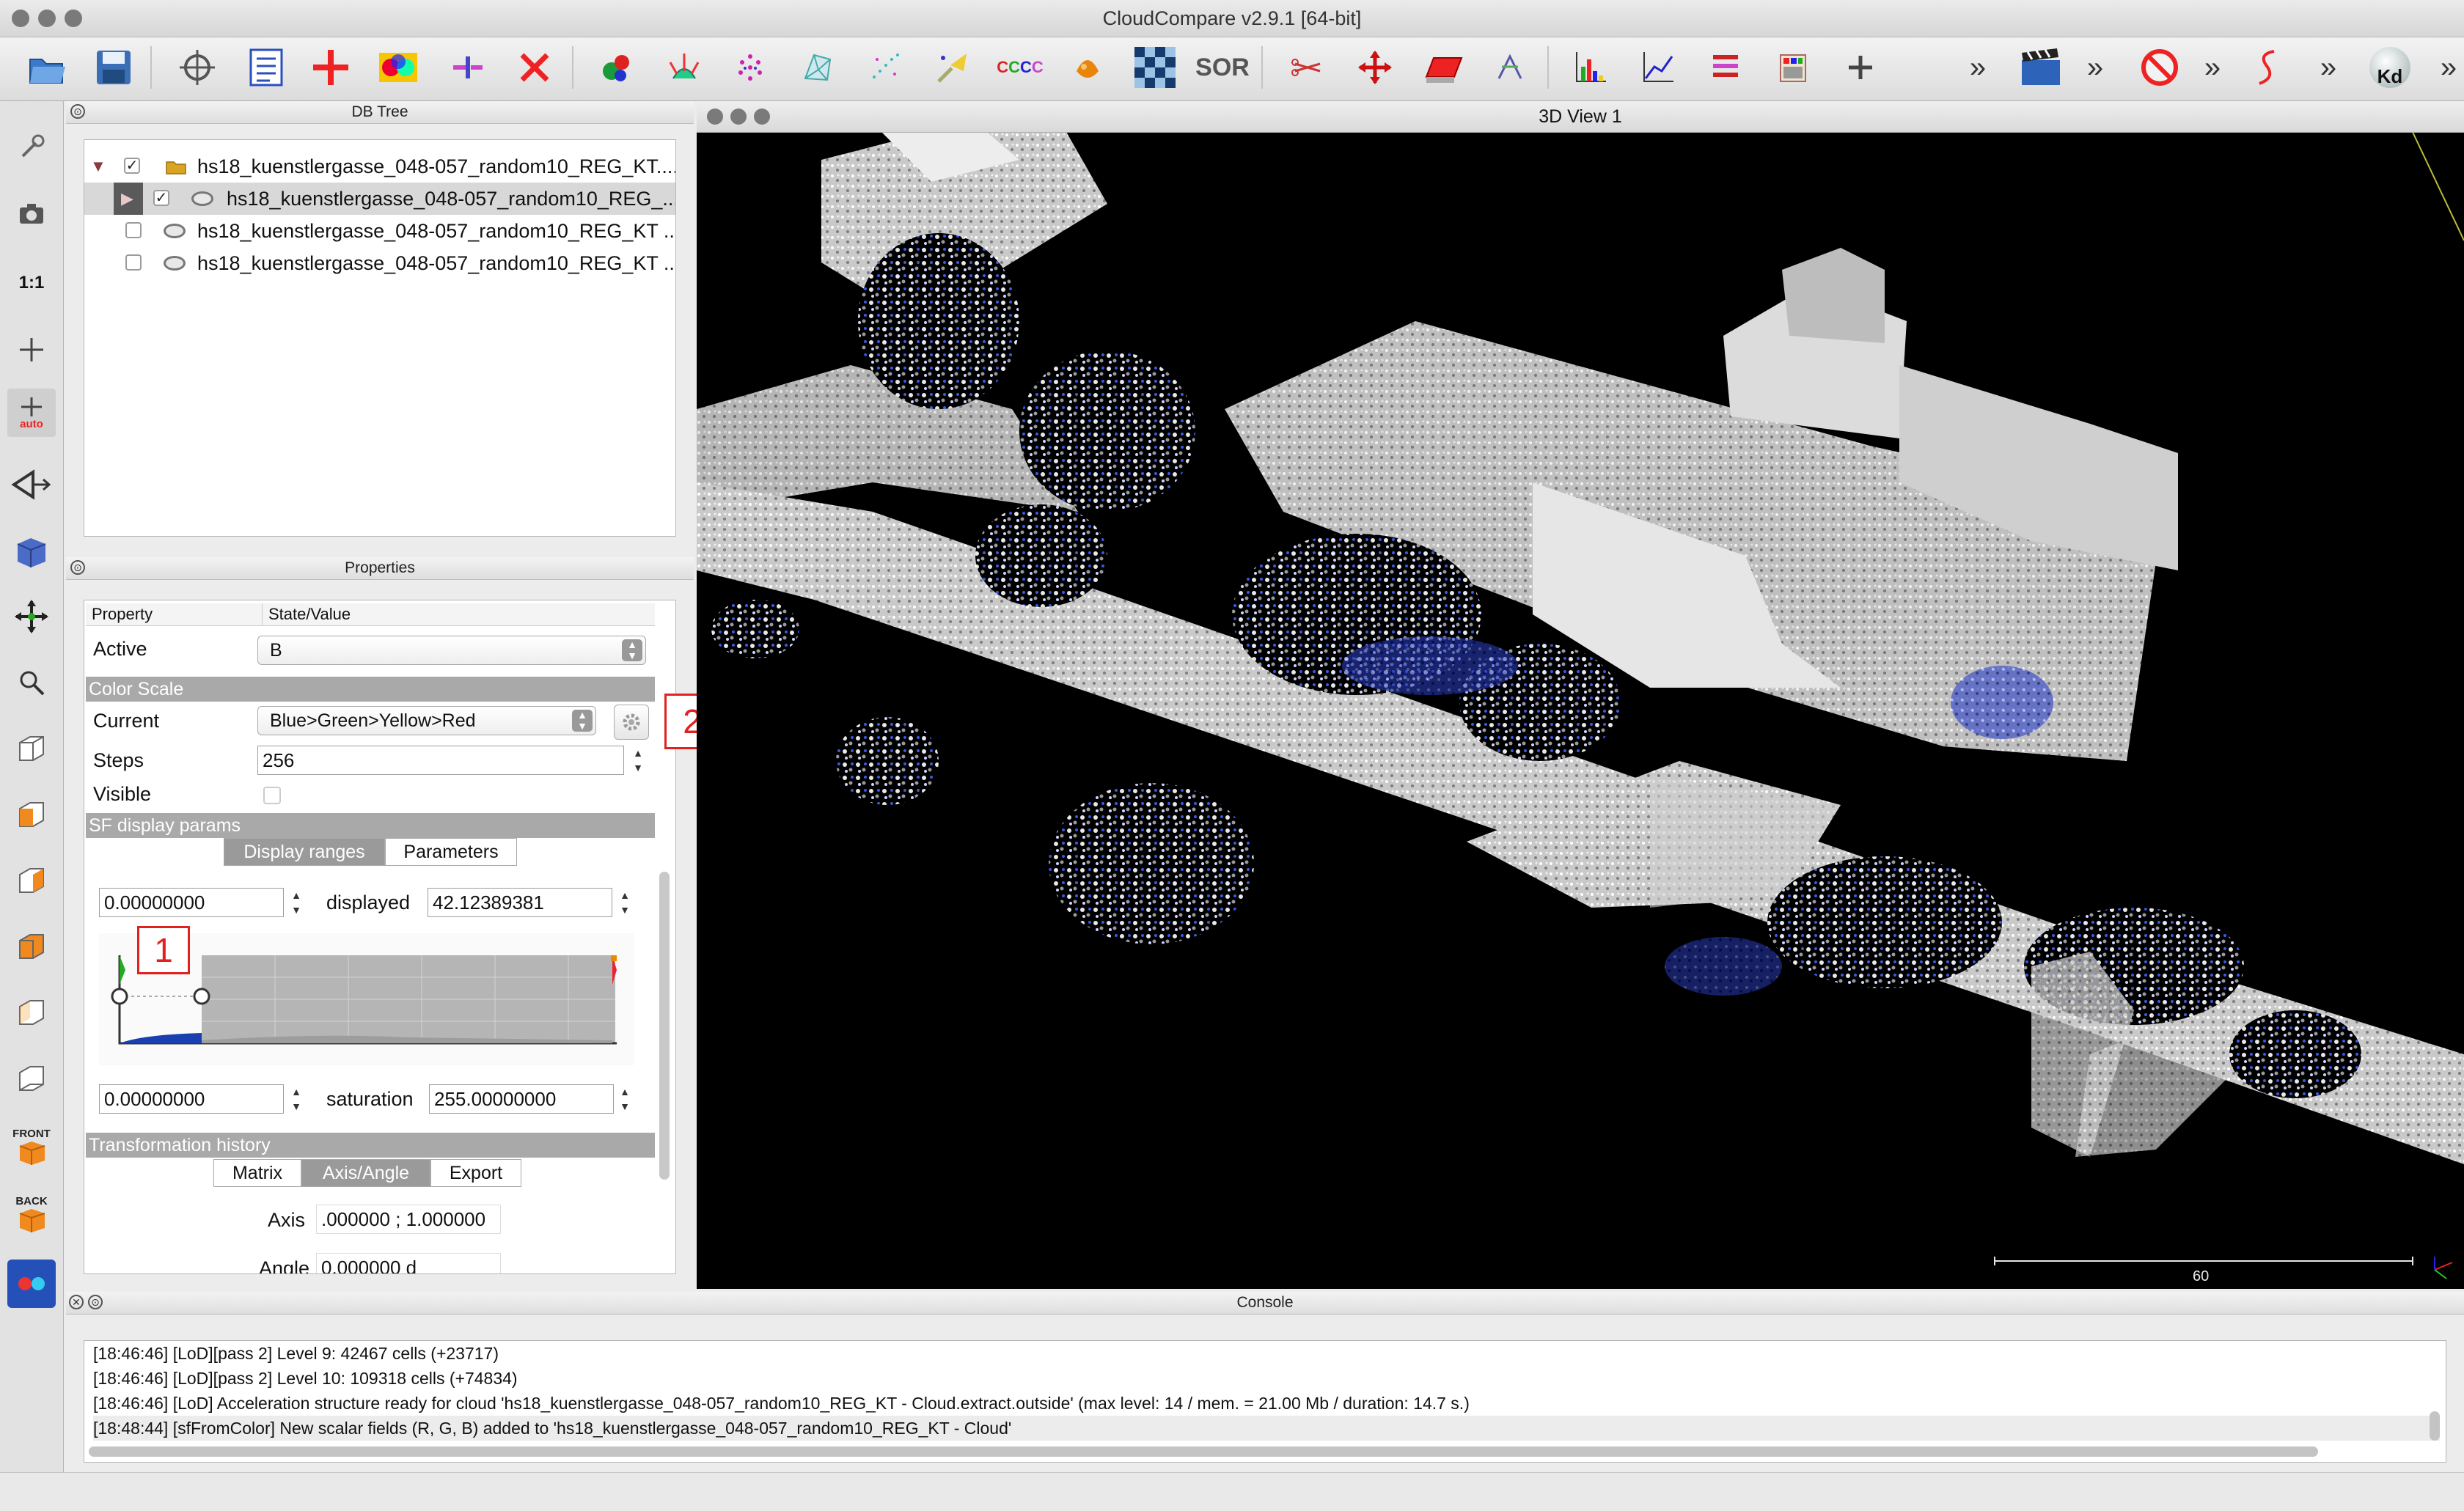  I want to click on more-icon-2: », so click(2095, 67).